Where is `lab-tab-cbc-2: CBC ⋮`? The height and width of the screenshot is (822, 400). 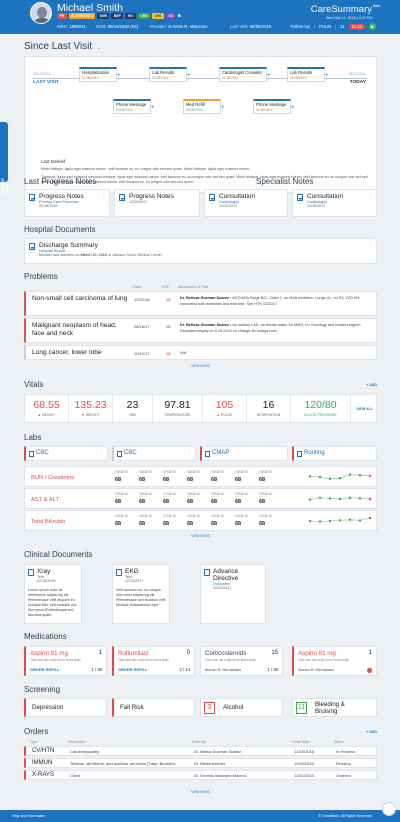 lab-tab-cbc-2: CBC ⋮ is located at coordinates (154, 453).